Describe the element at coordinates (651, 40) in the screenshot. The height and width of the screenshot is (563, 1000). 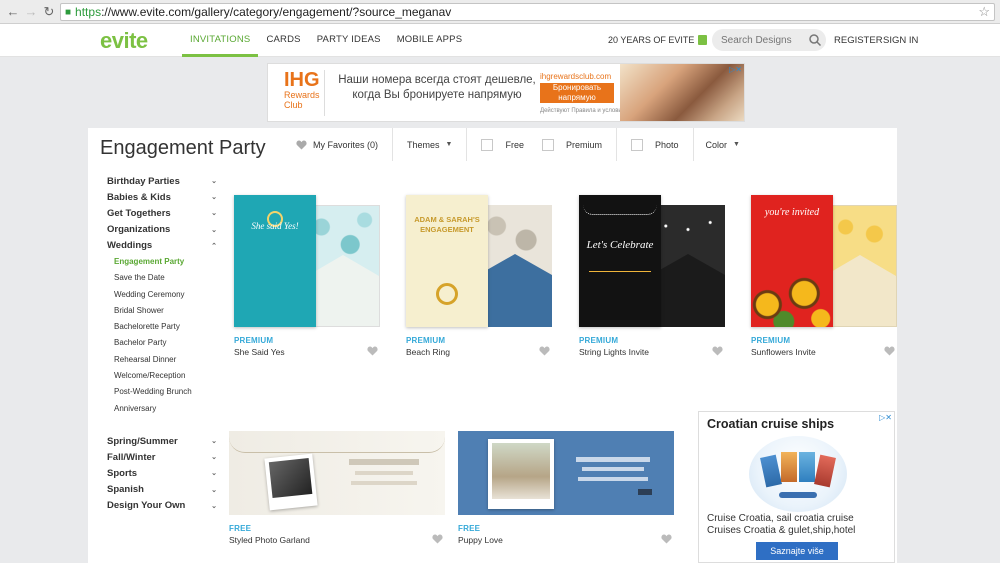
I see `anniversary-label: 20 YEARS OF EVITE` at that location.